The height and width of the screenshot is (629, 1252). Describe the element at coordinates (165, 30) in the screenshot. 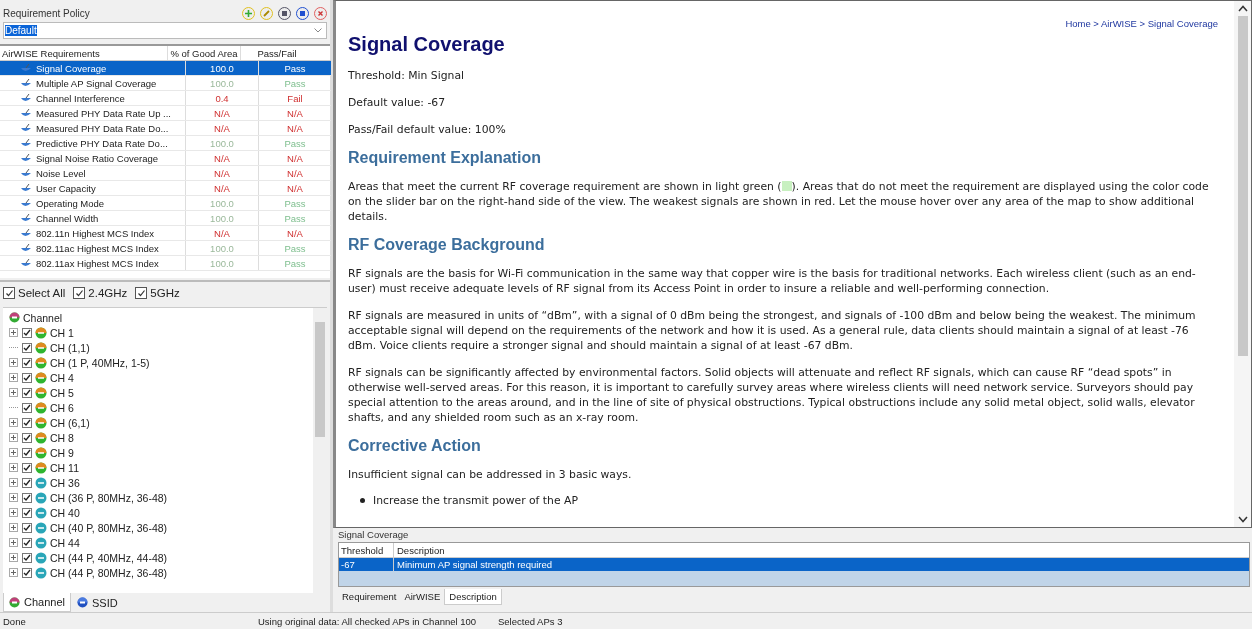

I see `policy-dropdown: Default` at that location.